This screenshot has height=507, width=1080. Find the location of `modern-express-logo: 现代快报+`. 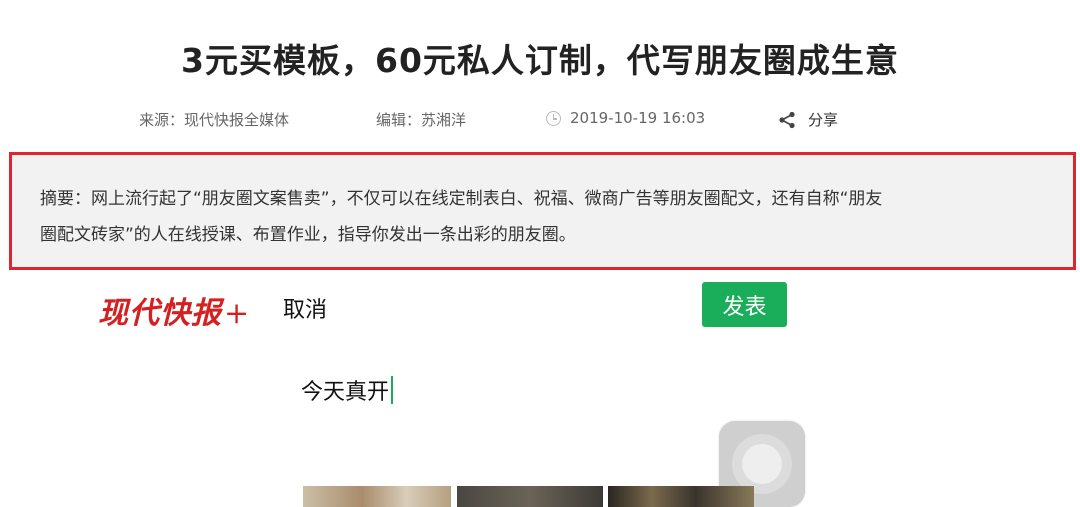

modern-express-logo: 现代快报+ is located at coordinates (174, 310).